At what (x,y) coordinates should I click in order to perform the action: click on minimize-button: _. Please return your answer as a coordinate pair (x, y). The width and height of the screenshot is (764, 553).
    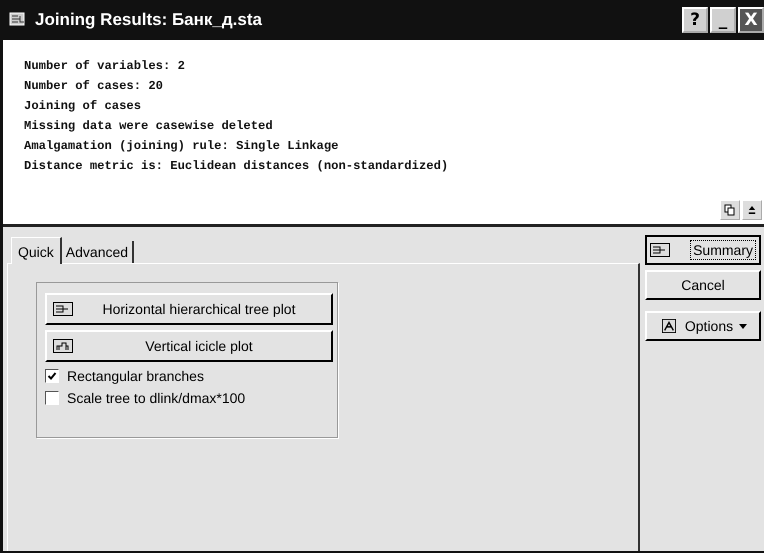
    Looking at the image, I should click on (723, 20).